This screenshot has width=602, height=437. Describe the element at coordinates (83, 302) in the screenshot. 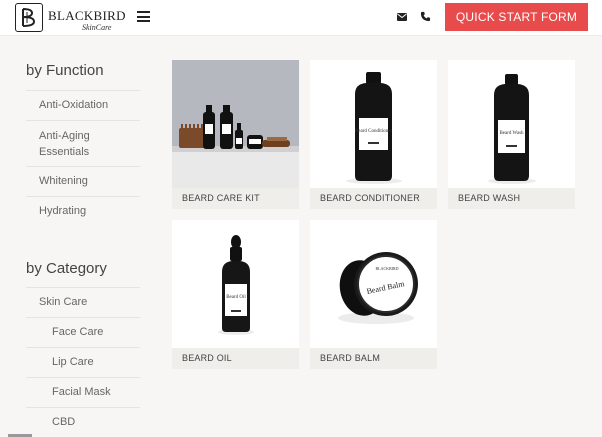

I see `sidebar-item-skin-care: Skin Care` at that location.